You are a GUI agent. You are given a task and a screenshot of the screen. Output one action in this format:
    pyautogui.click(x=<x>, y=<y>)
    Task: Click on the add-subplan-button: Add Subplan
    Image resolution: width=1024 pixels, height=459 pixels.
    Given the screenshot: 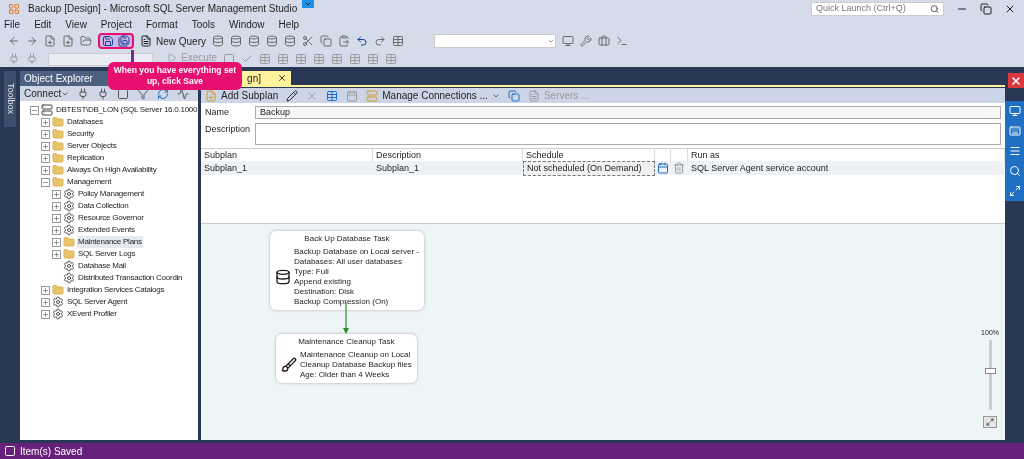 What is the action you would take?
    pyautogui.click(x=242, y=95)
    